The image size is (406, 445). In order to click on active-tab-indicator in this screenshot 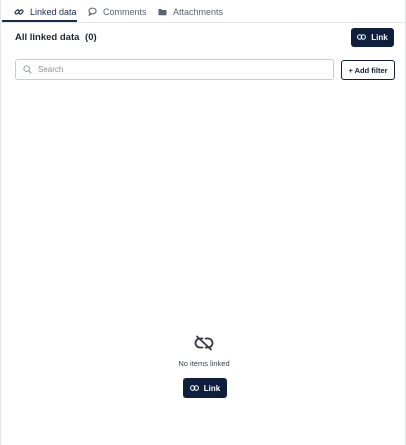, I will do `click(39, 21)`.